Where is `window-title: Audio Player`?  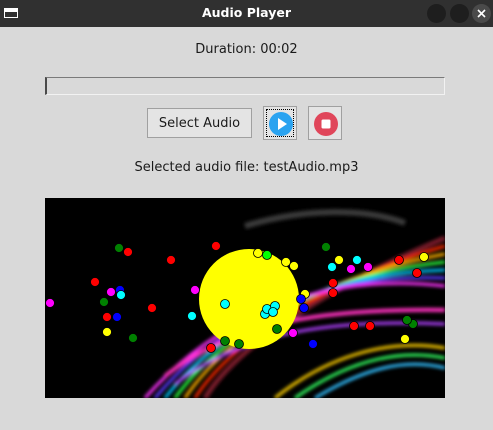
window-title: Audio Player is located at coordinates (246, 12).